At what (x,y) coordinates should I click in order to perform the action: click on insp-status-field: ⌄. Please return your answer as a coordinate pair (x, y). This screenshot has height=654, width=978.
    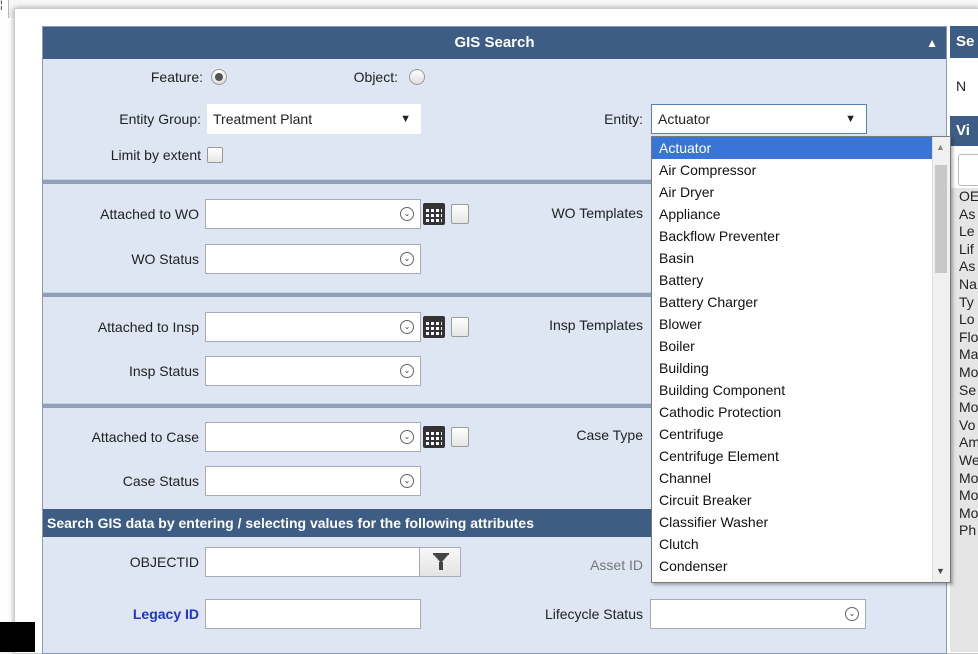
    Looking at the image, I should click on (313, 371).